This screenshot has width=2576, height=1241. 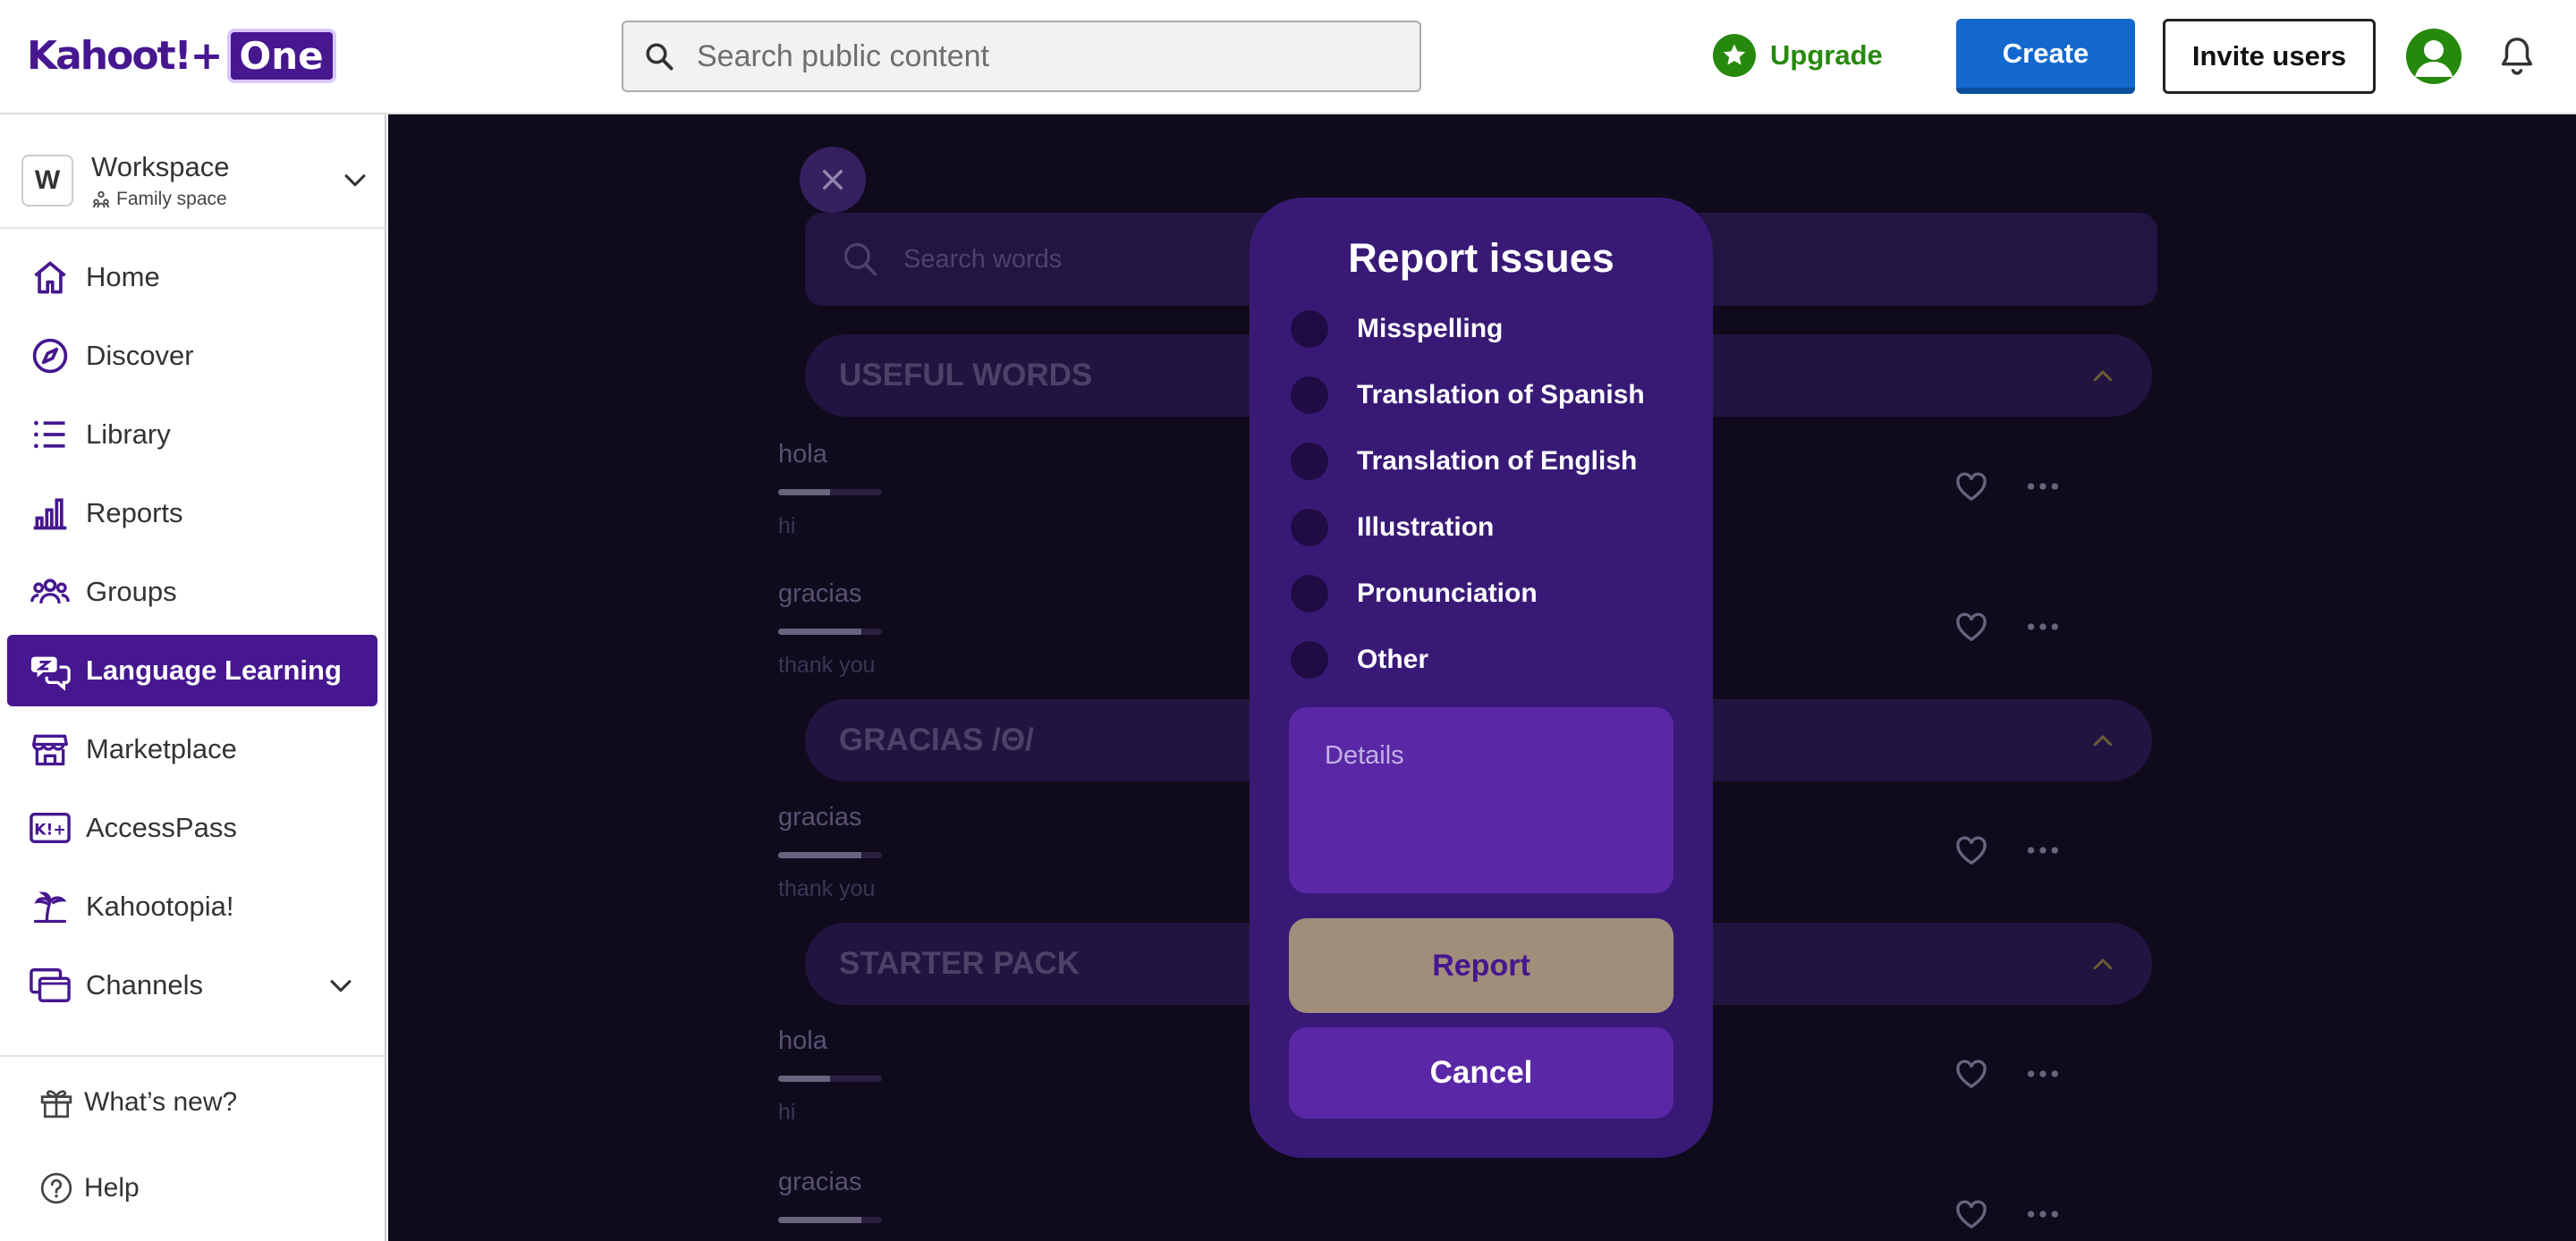 I want to click on sidebar-item-reports: Reports, so click(x=192, y=513).